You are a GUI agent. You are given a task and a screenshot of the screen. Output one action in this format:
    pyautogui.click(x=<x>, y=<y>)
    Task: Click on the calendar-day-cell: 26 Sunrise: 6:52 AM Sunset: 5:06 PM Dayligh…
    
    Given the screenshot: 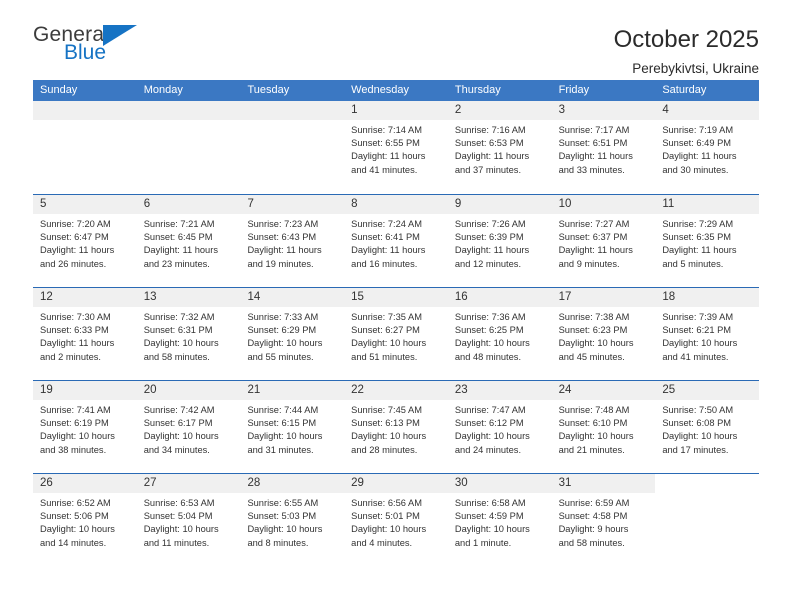 What is the action you would take?
    pyautogui.click(x=85, y=520)
    